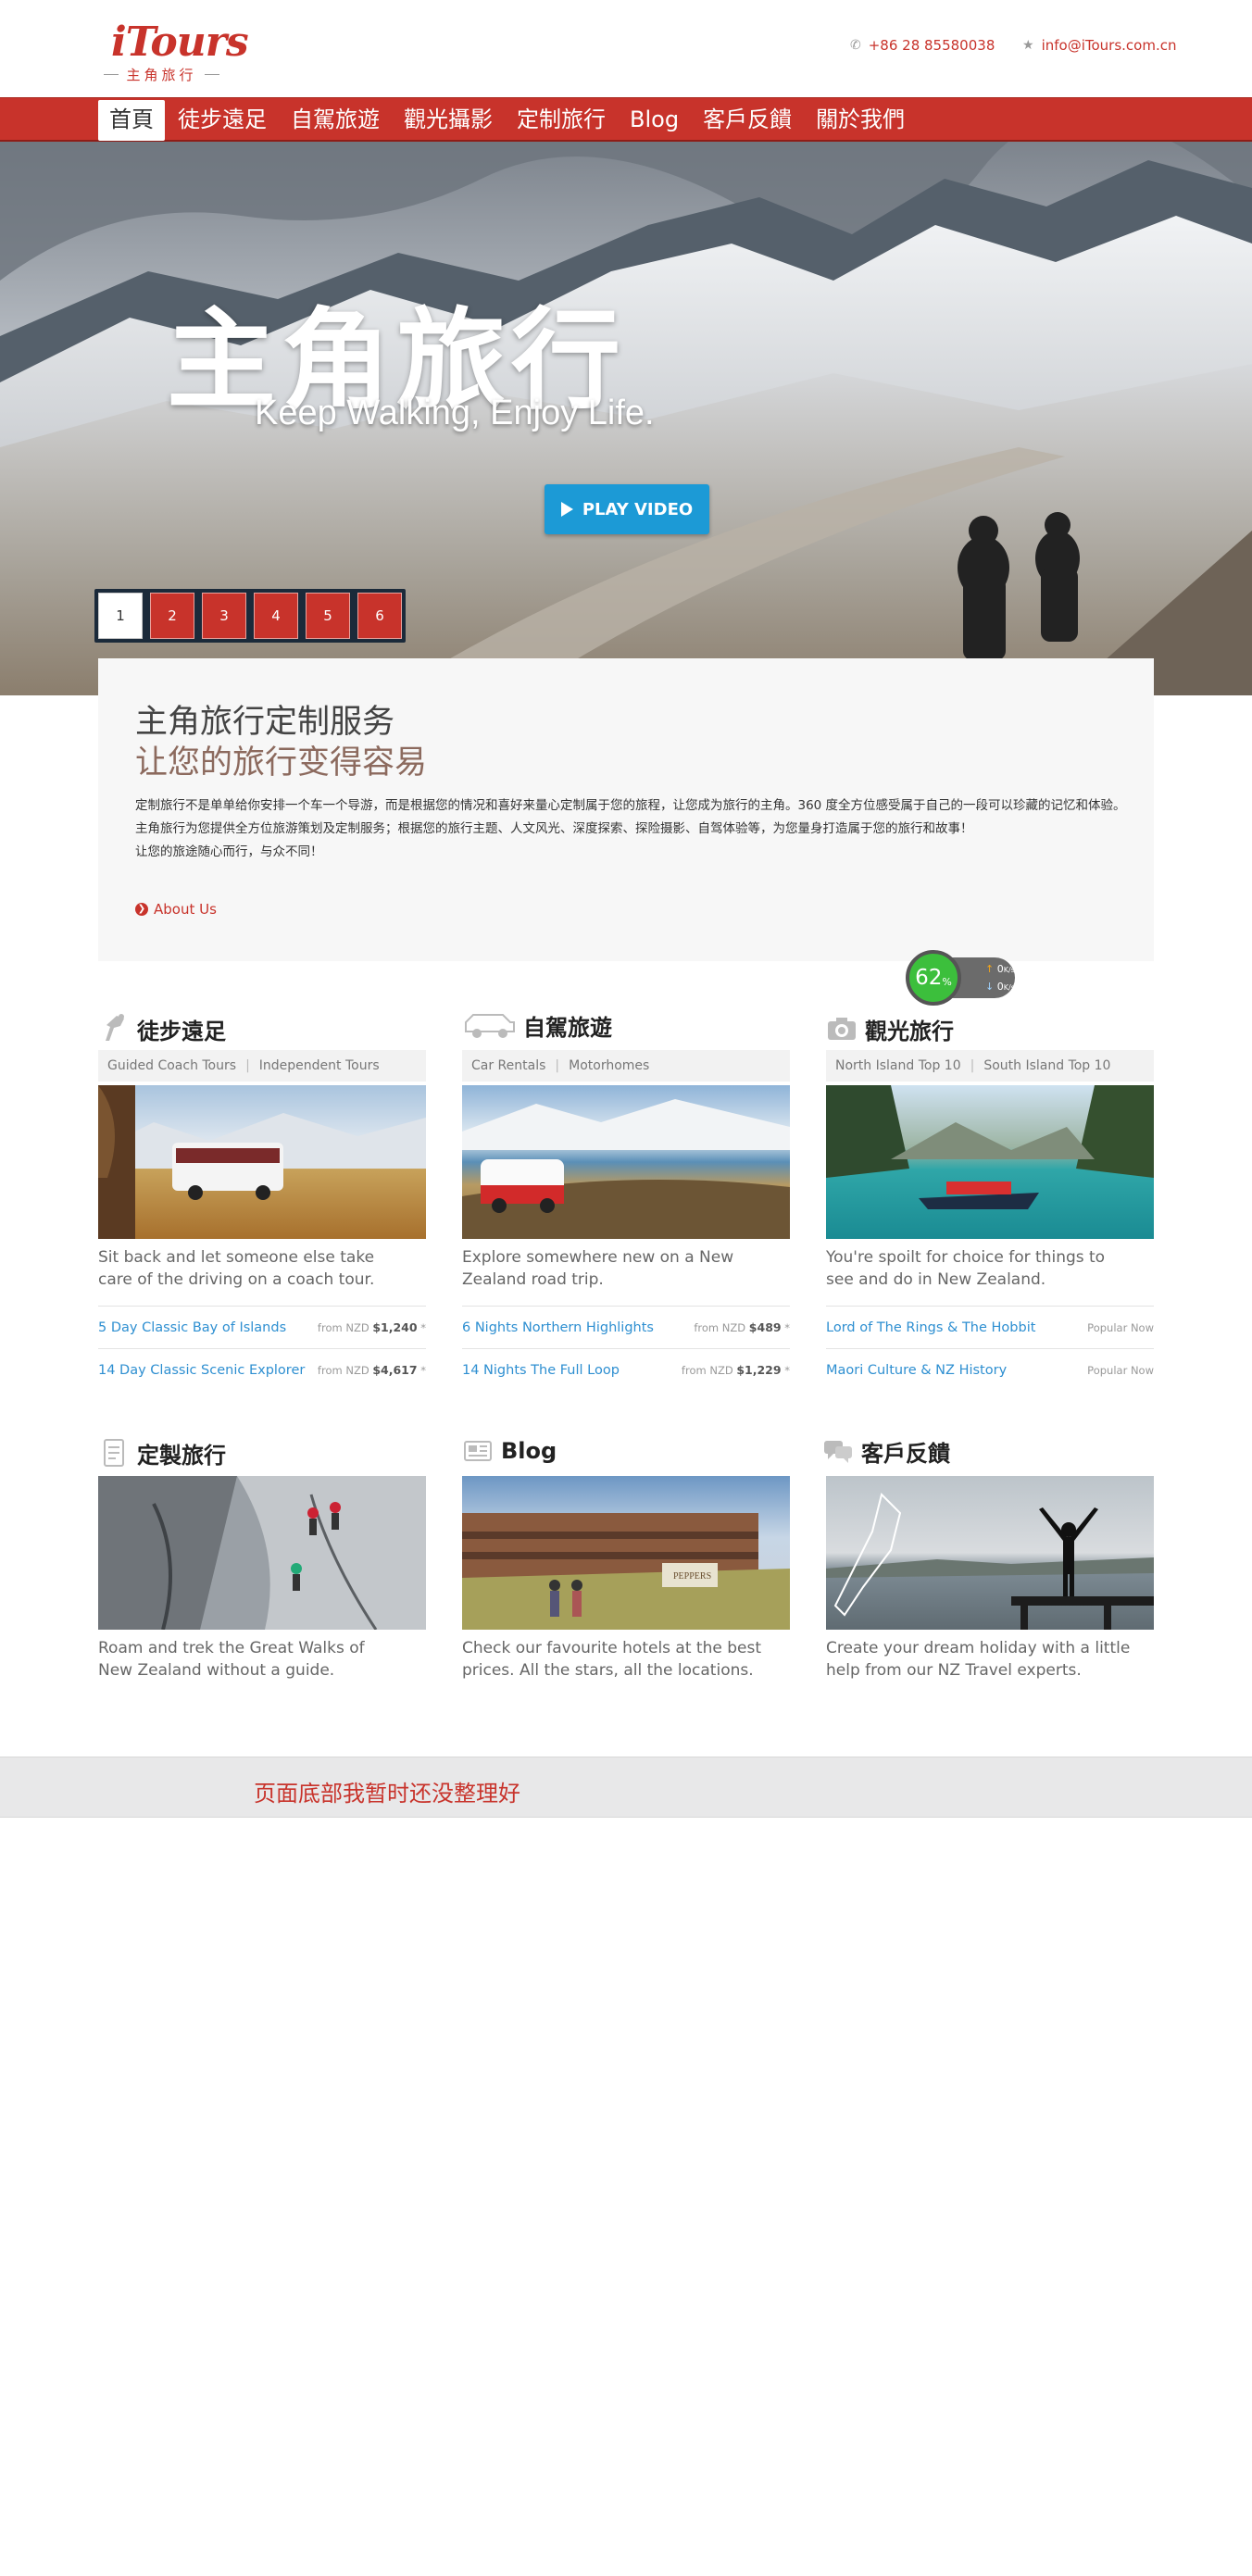  I want to click on nav-item-hiking: 徒步遠足, so click(222, 120).